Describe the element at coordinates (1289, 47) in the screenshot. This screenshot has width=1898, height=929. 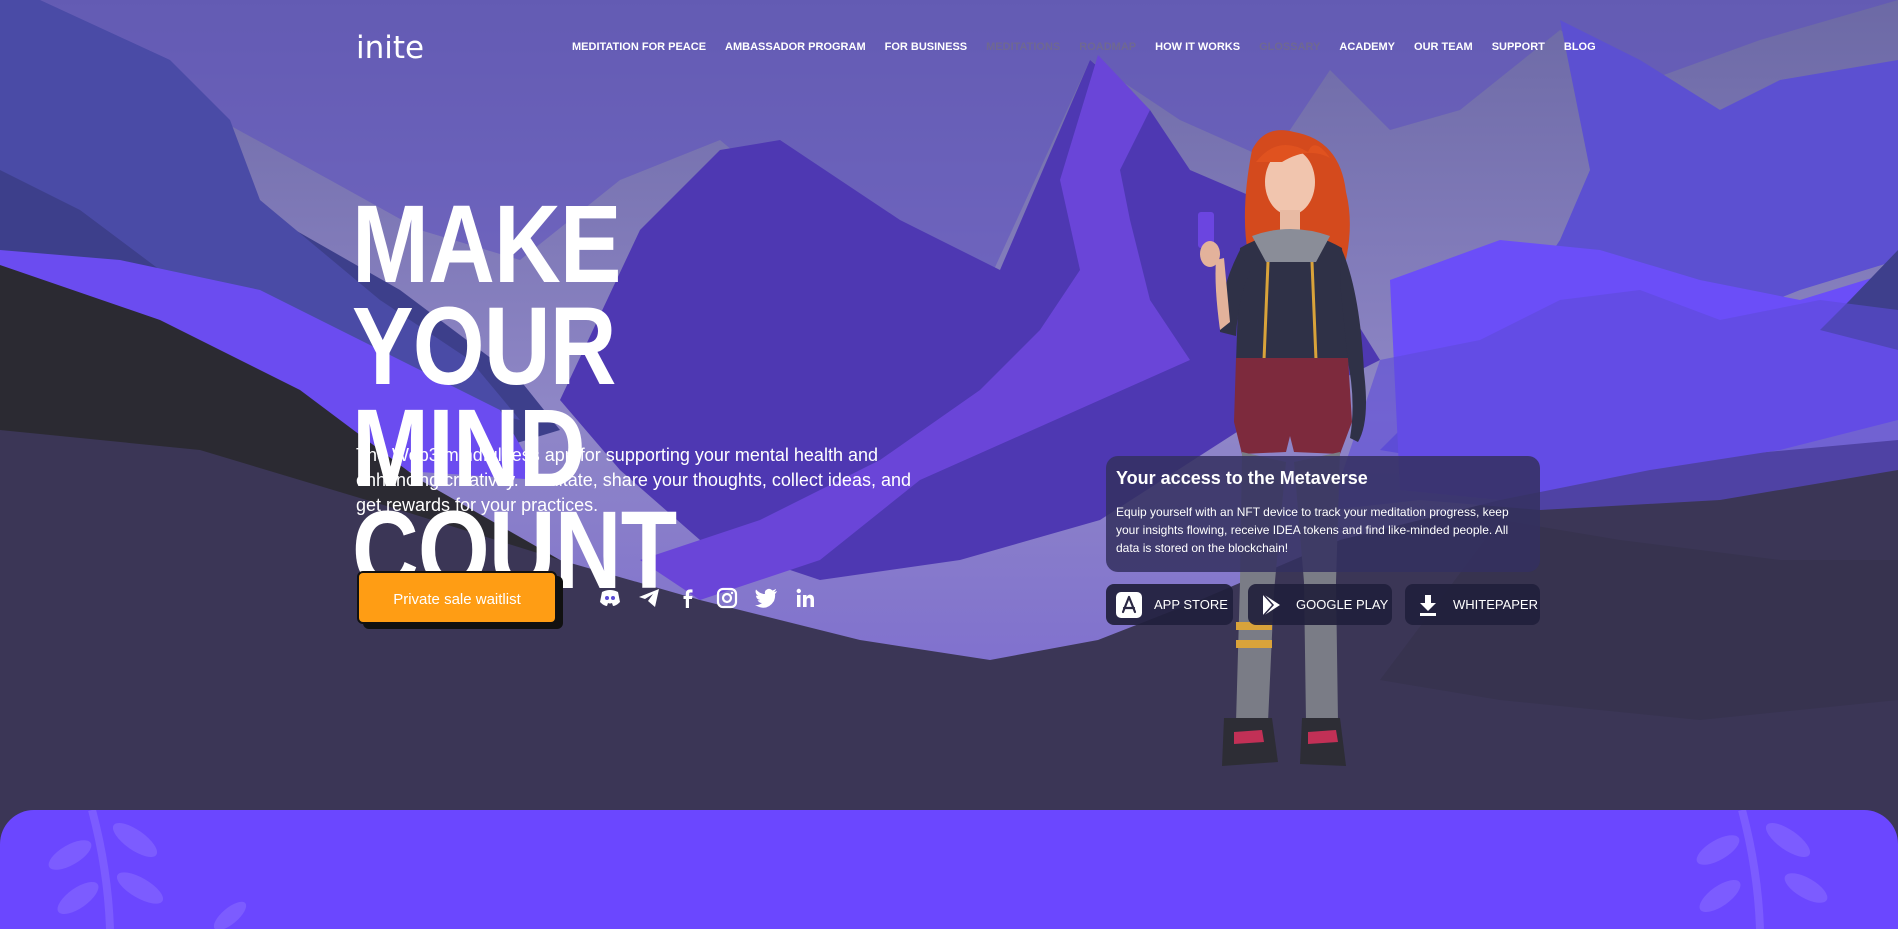
I see `nav-glossary: GLOSSARY` at that location.